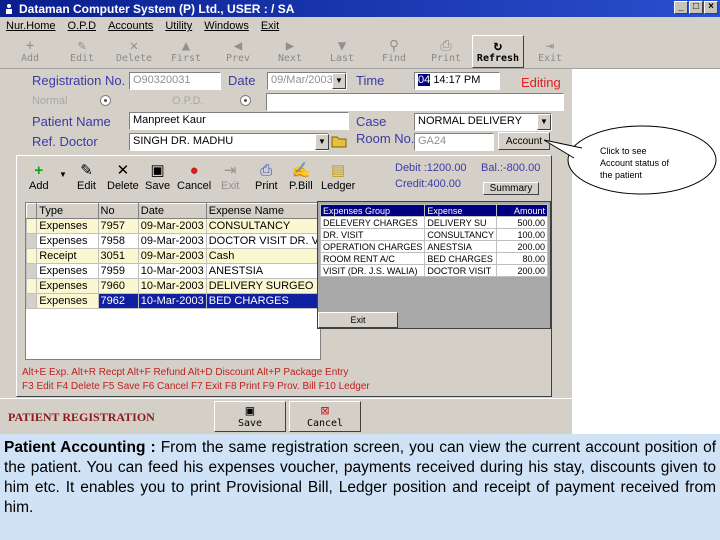  Describe the element at coordinates (696, 7) in the screenshot. I see `maximize-button: □` at that location.